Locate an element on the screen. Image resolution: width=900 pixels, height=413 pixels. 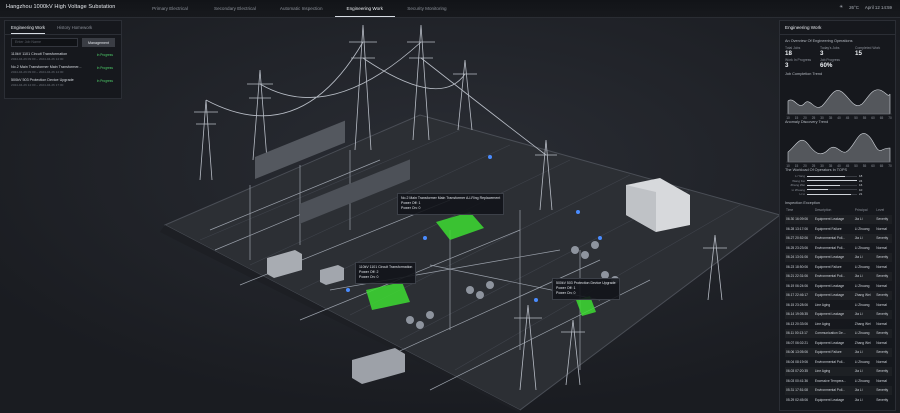
stat-value: 3 is located at coordinates (787, 65).